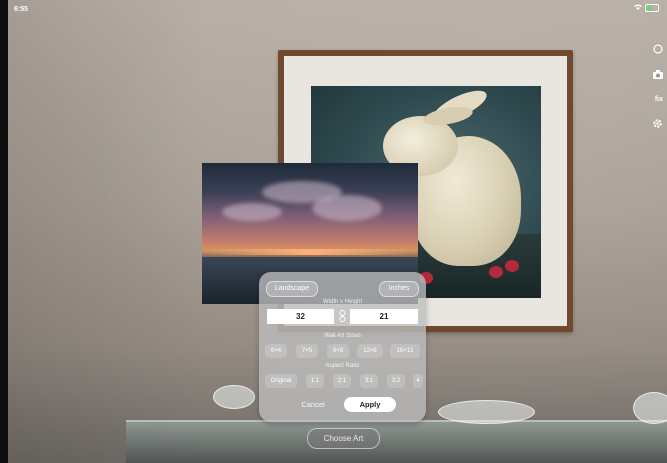 Image resolution: width=667 pixels, height=463 pixels. Describe the element at coordinates (342, 302) in the screenshot. I see `size-section-label: Width x Height` at that location.